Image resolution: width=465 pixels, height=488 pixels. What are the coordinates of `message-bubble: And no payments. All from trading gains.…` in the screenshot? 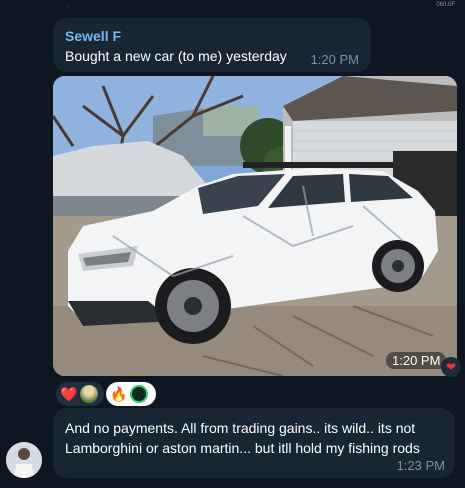 It's located at (254, 443).